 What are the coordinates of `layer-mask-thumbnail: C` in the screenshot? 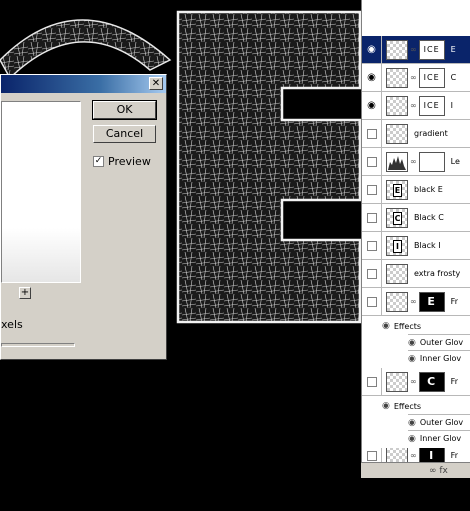 It's located at (431, 381).